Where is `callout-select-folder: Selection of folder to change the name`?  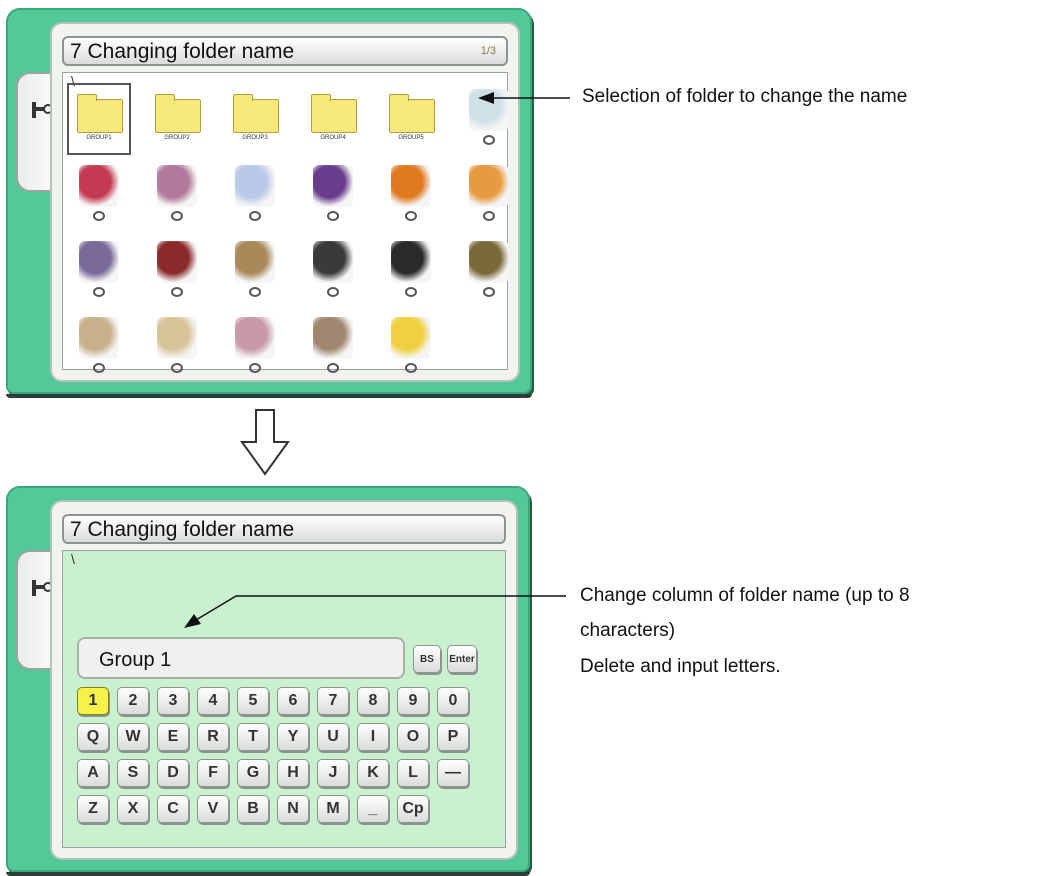 callout-select-folder: Selection of folder to change the name is located at coordinates (745, 96).